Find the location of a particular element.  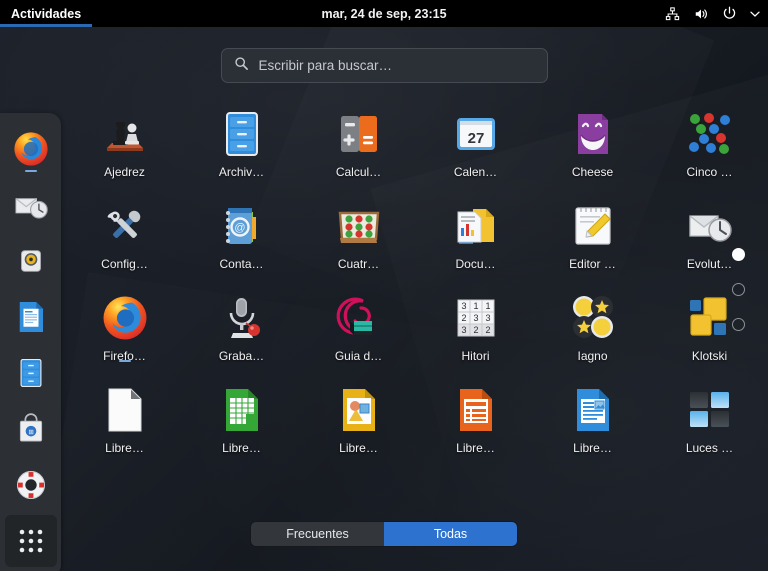

libreoffice-writer-icon is located at coordinates (593, 410).